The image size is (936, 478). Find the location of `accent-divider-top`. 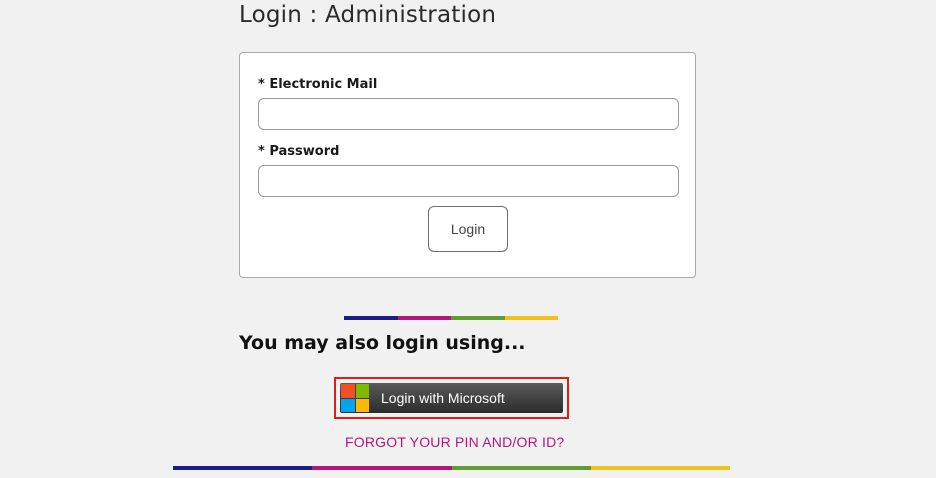

accent-divider-top is located at coordinates (451, 318).